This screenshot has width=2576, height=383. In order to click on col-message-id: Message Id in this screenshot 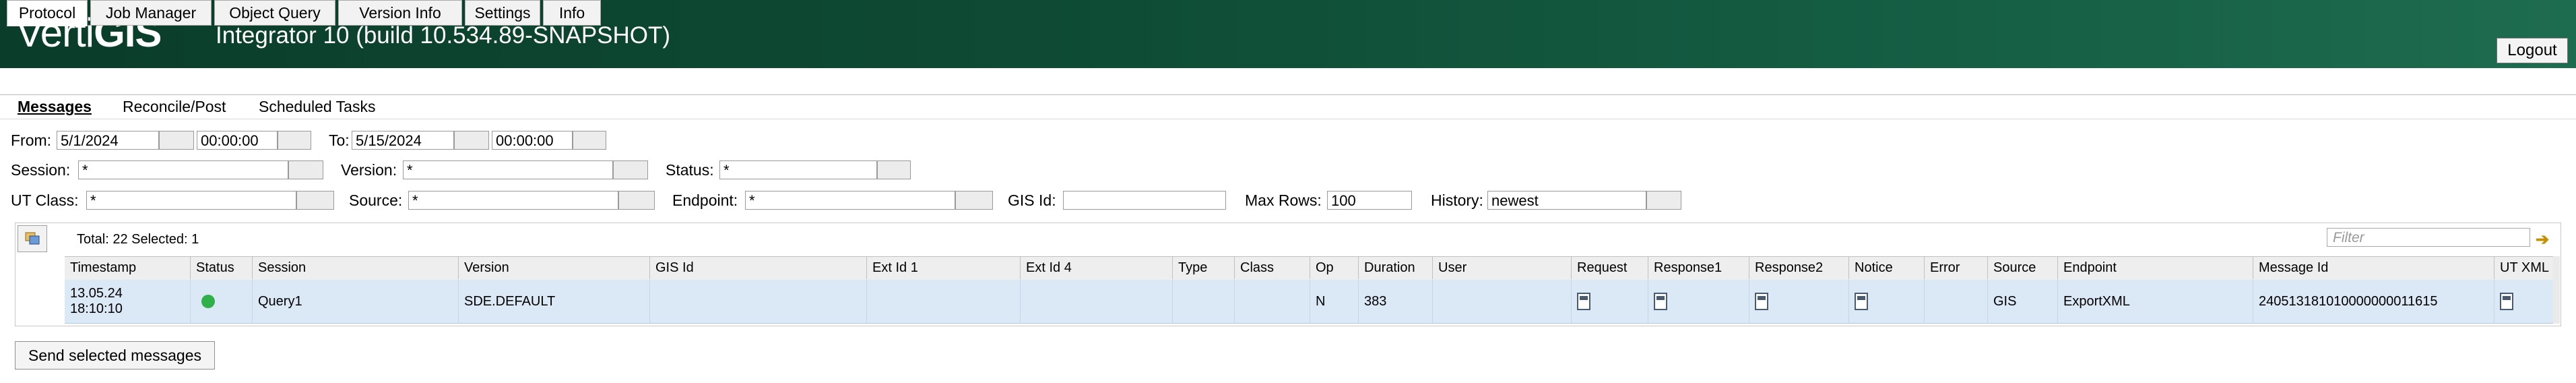, I will do `click(2373, 267)`.